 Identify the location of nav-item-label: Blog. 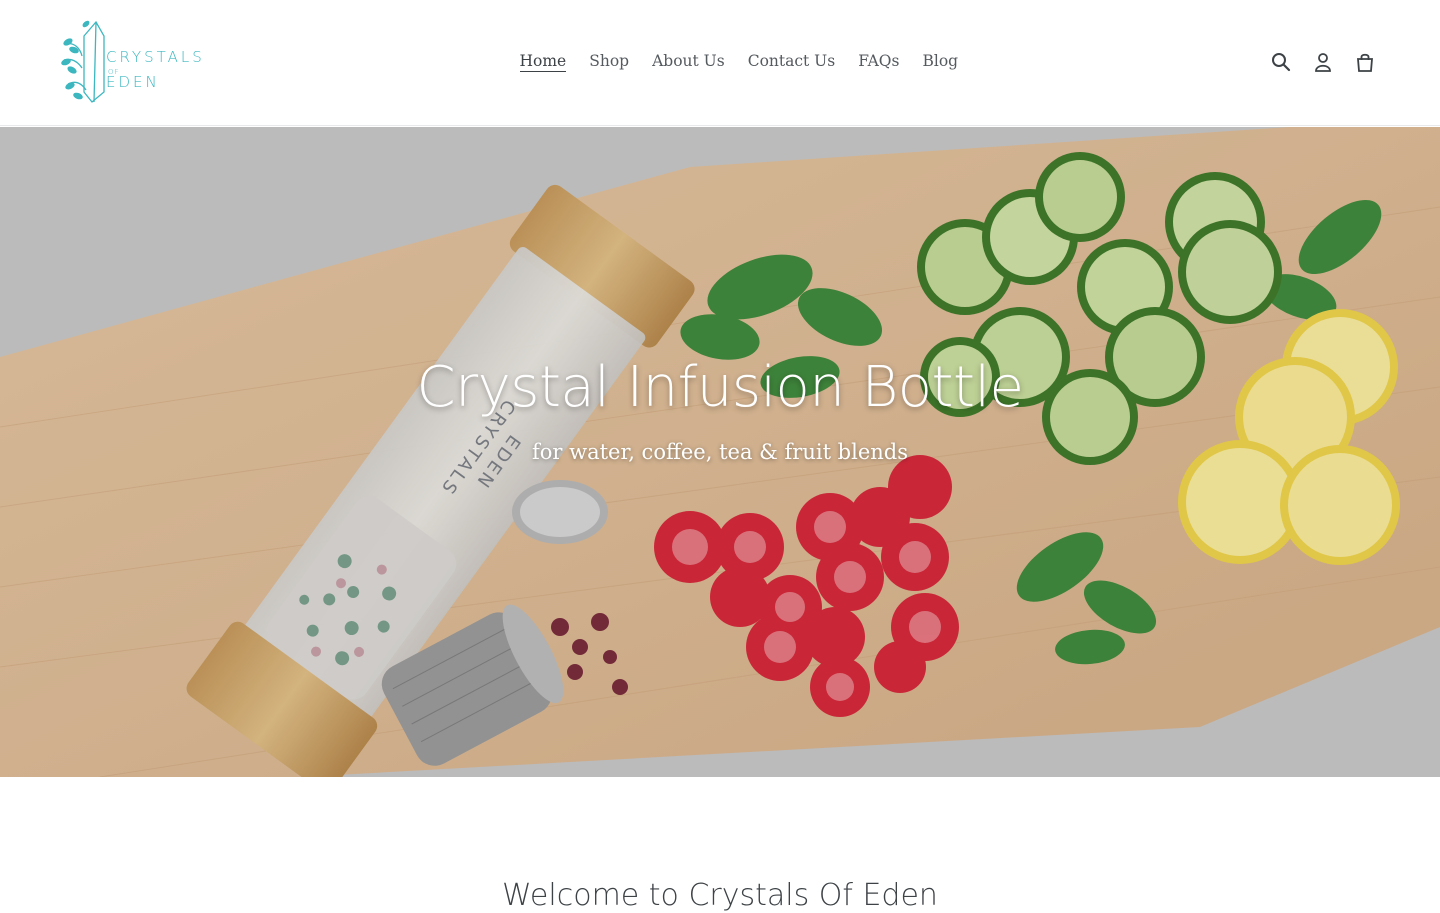
(940, 61).